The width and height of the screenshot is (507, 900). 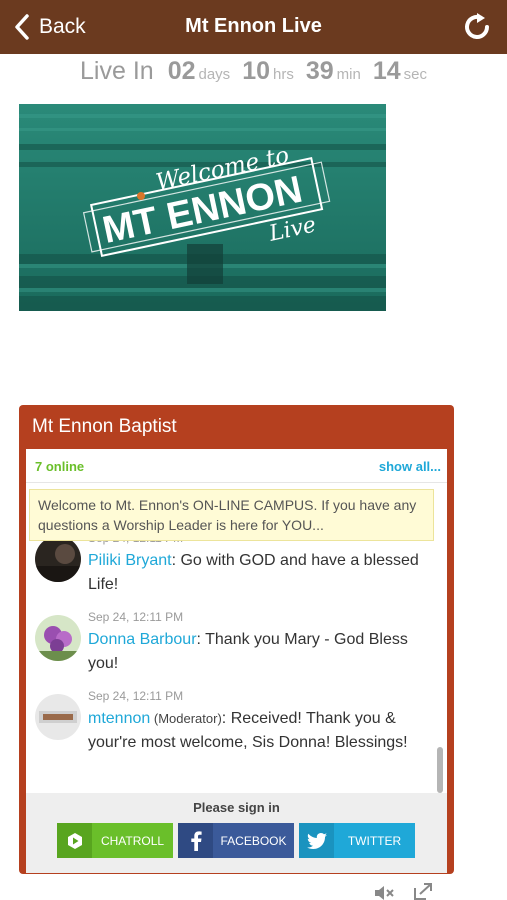 I want to click on back-button: Back, so click(x=50, y=27).